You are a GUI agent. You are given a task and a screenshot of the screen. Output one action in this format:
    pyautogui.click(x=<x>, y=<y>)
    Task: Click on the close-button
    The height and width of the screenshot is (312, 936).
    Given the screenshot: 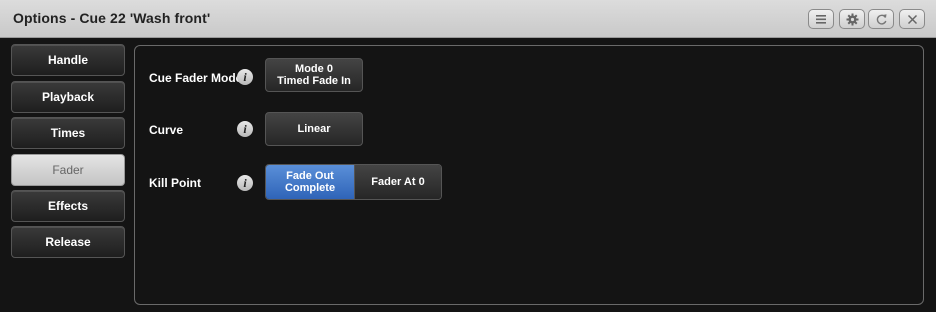 What is the action you would take?
    pyautogui.click(x=912, y=19)
    